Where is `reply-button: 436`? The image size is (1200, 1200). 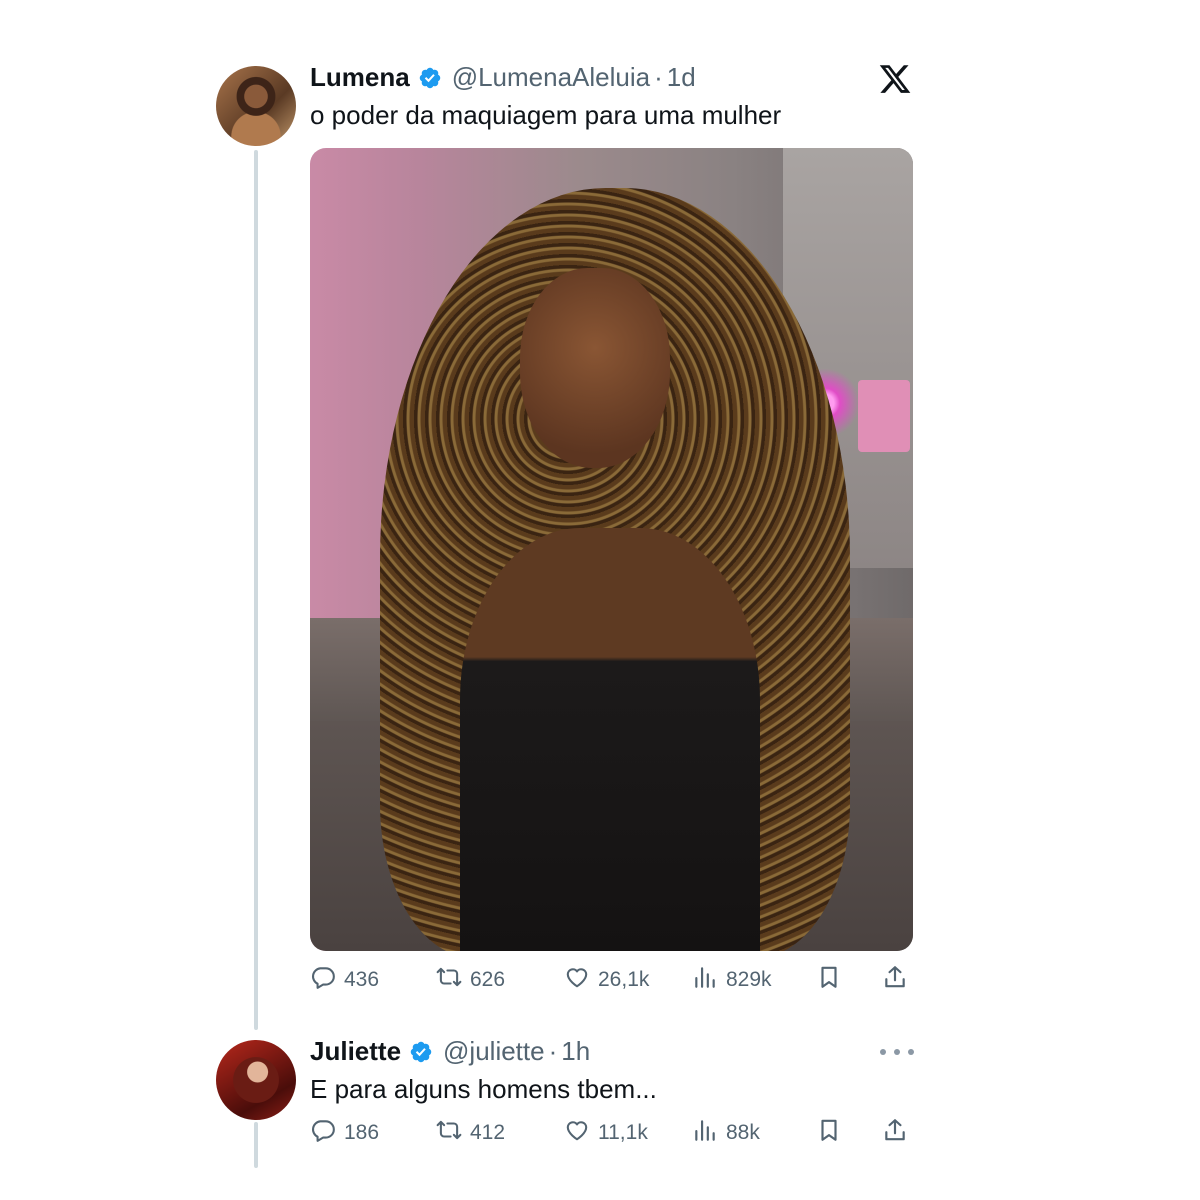 reply-button: 436 is located at coordinates (344, 980).